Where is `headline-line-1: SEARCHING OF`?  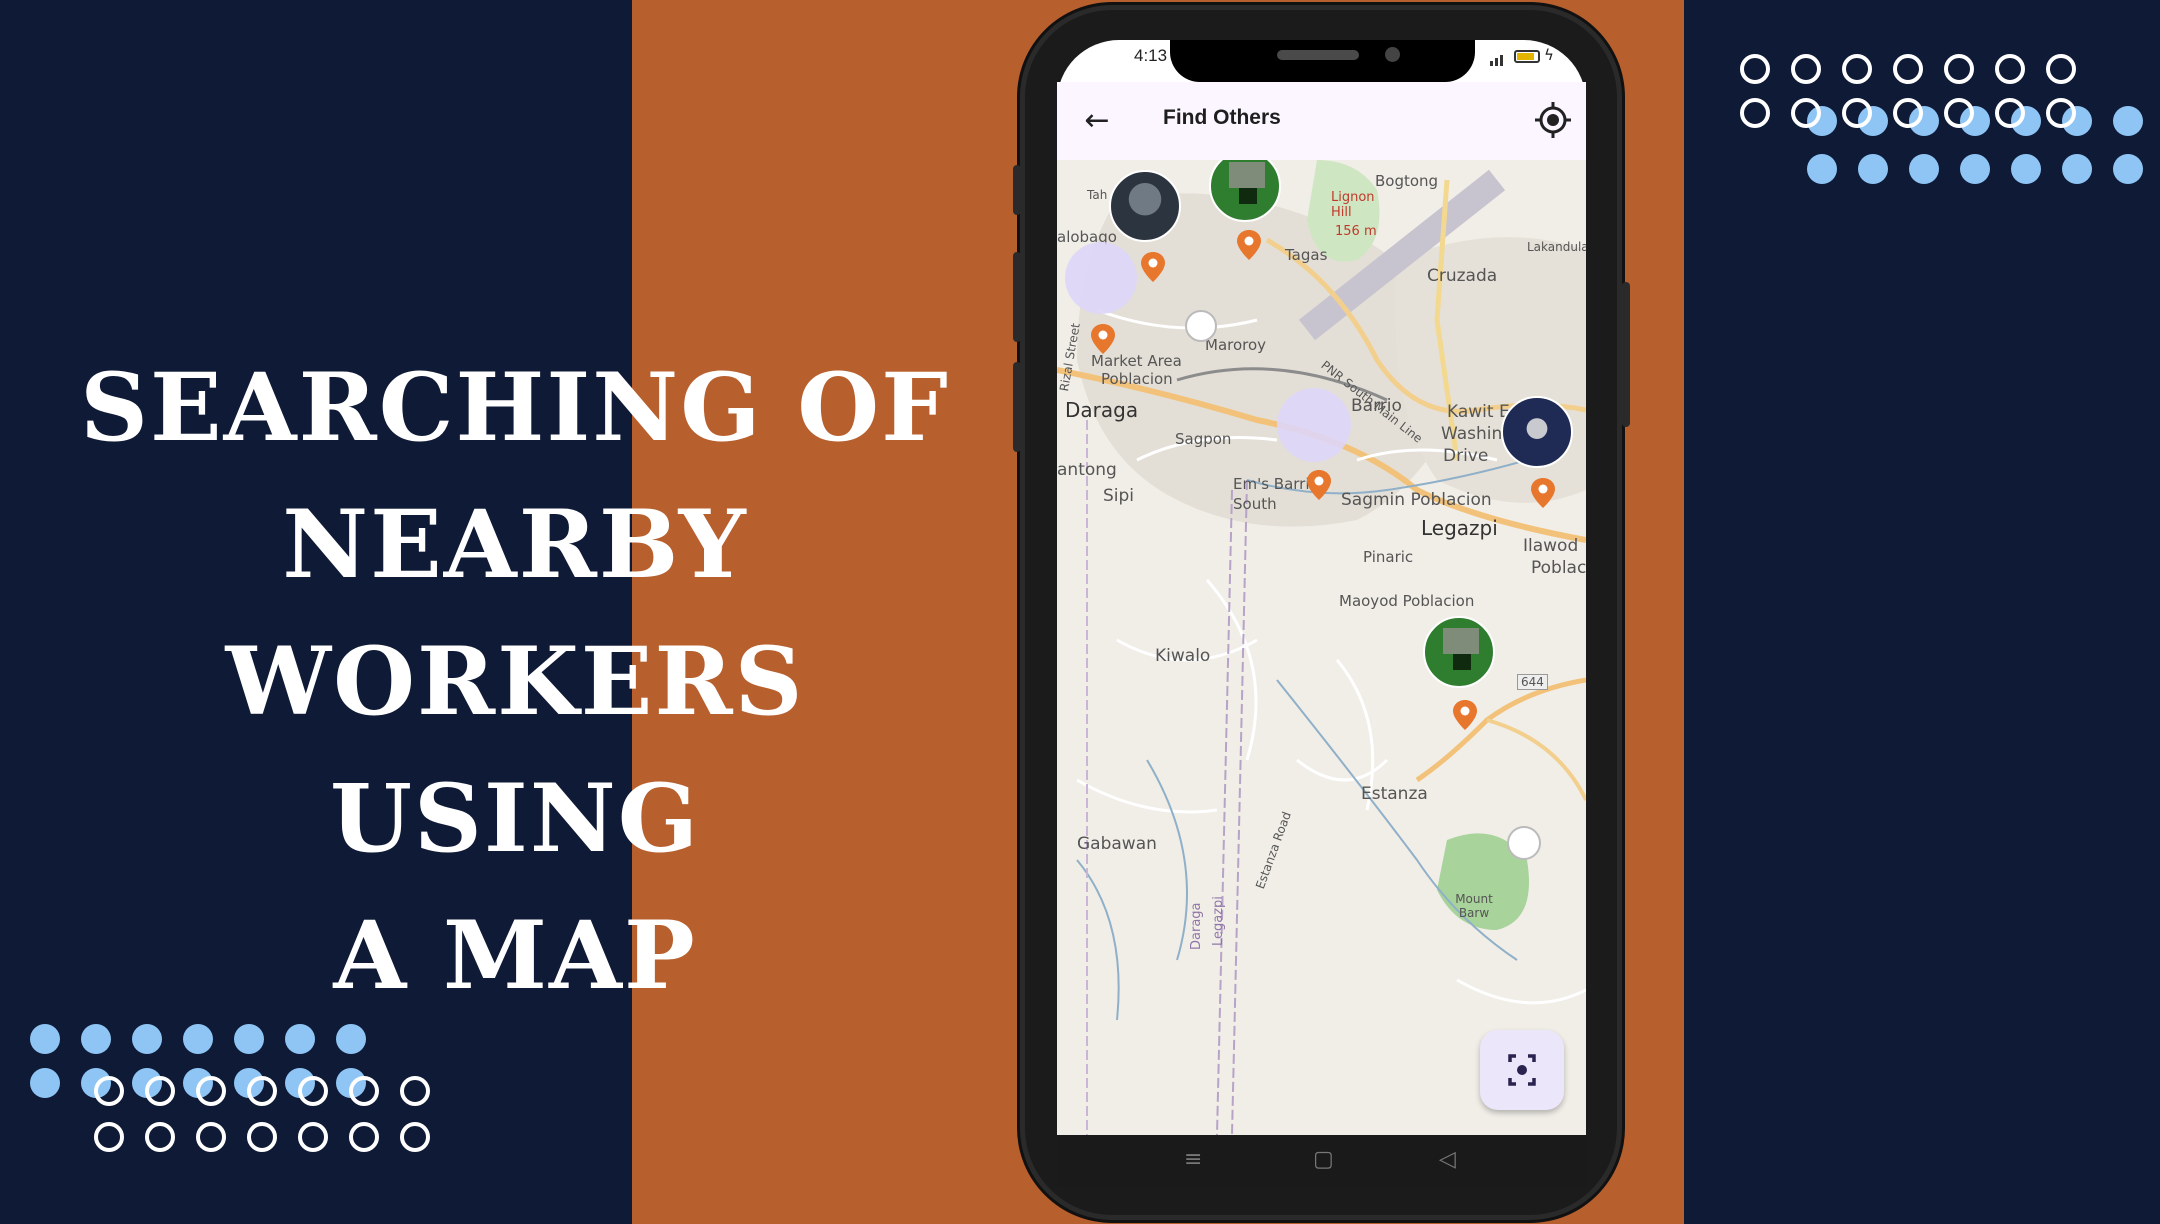 headline-line-1: SEARCHING OF is located at coordinates (515, 408).